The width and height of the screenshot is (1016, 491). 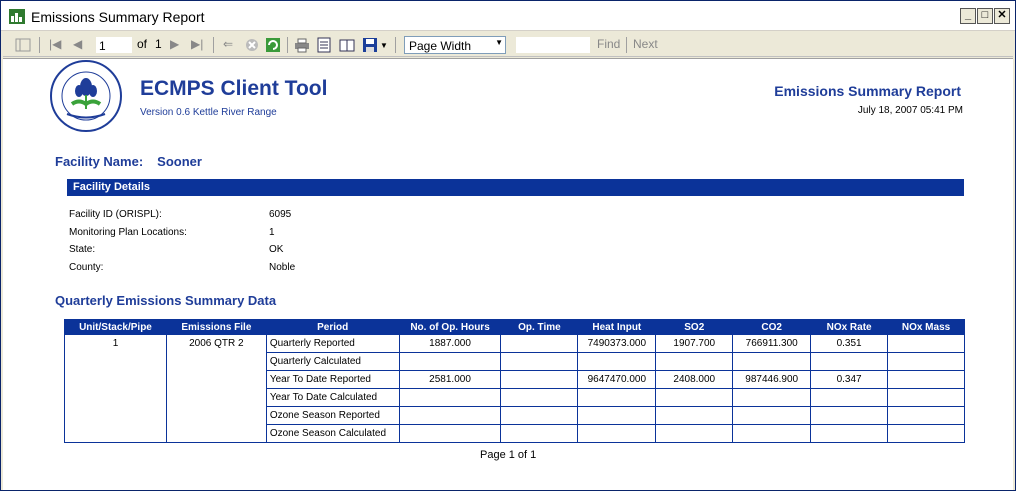 What do you see at coordinates (332, 433) in the screenshot?
I see `period-cell: Ozone Season Calculated` at bounding box center [332, 433].